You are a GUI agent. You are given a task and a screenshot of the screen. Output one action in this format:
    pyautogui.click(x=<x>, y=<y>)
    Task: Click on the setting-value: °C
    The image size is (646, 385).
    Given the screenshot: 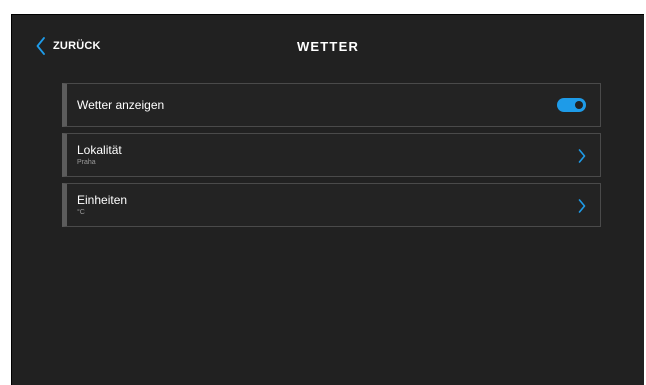 What is the action you would take?
    pyautogui.click(x=81, y=212)
    